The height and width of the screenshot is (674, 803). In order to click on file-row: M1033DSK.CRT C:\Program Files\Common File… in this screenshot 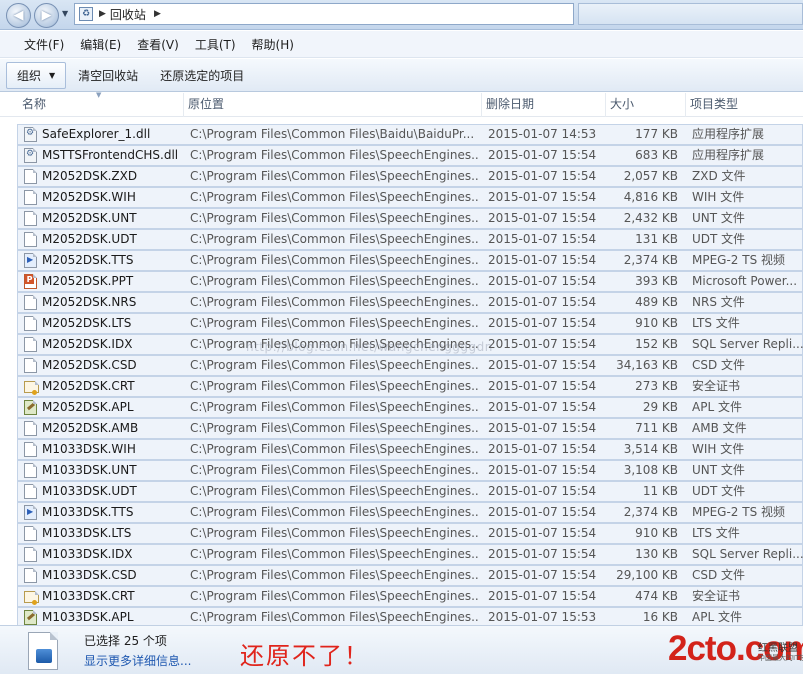, I will do `click(410, 596)`.